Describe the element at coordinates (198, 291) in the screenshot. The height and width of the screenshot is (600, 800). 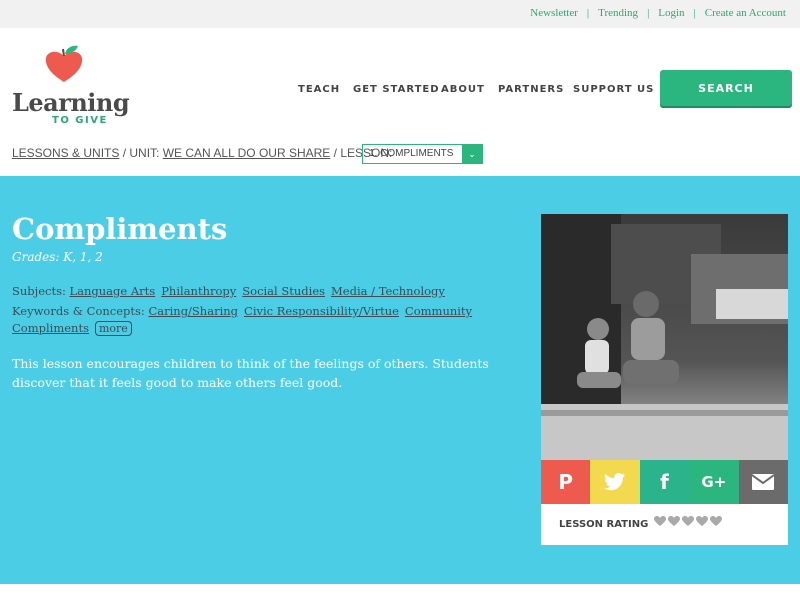
I see `subject-link: Philanthropy` at that location.